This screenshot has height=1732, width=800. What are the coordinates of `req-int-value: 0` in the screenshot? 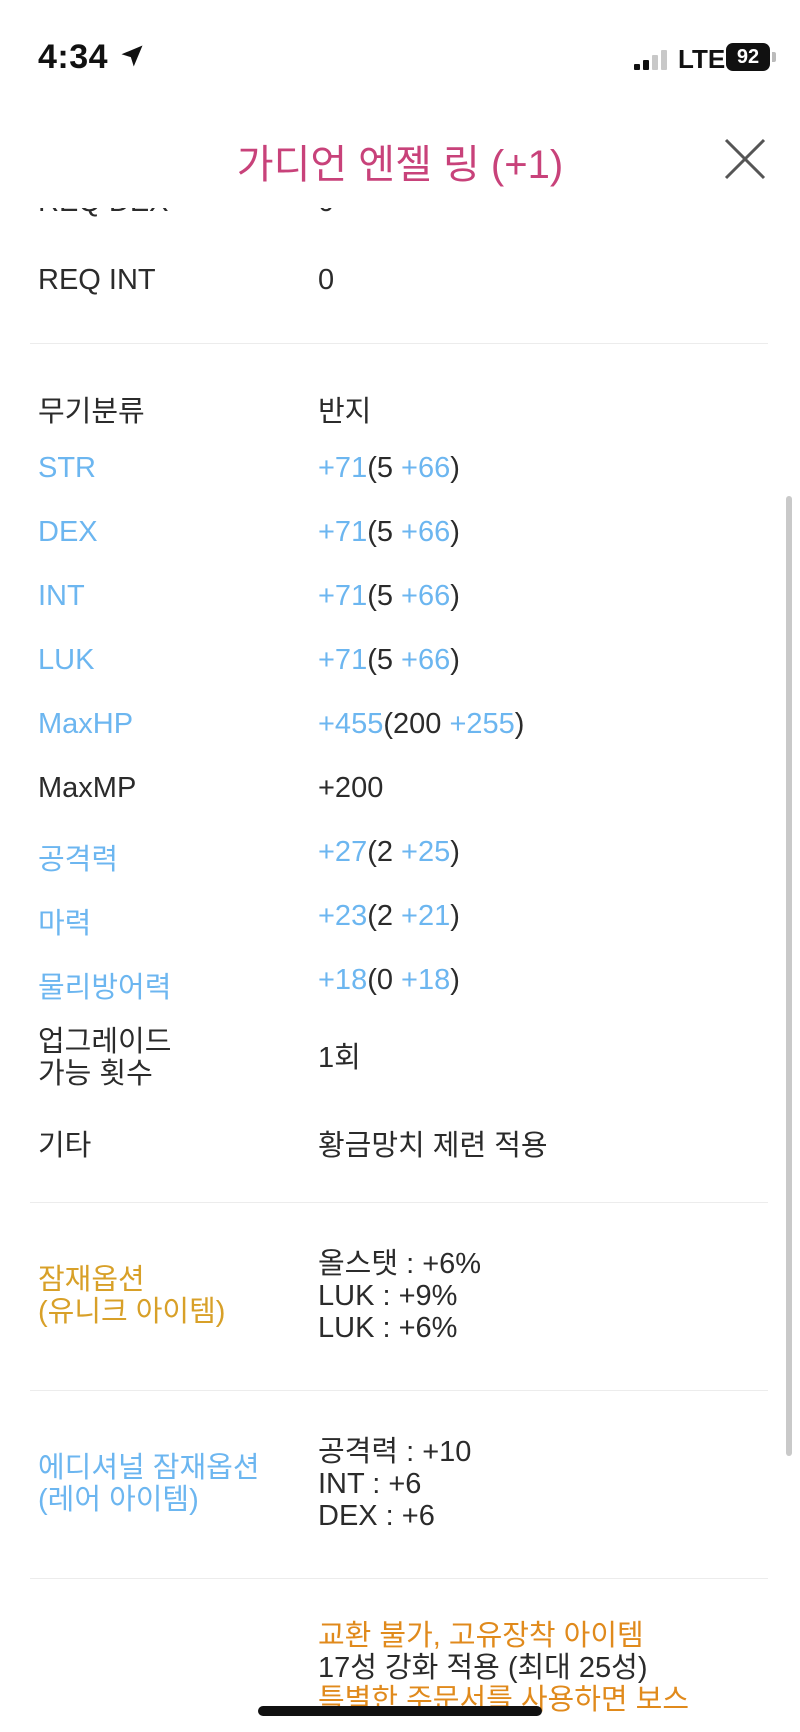 It's located at (326, 280).